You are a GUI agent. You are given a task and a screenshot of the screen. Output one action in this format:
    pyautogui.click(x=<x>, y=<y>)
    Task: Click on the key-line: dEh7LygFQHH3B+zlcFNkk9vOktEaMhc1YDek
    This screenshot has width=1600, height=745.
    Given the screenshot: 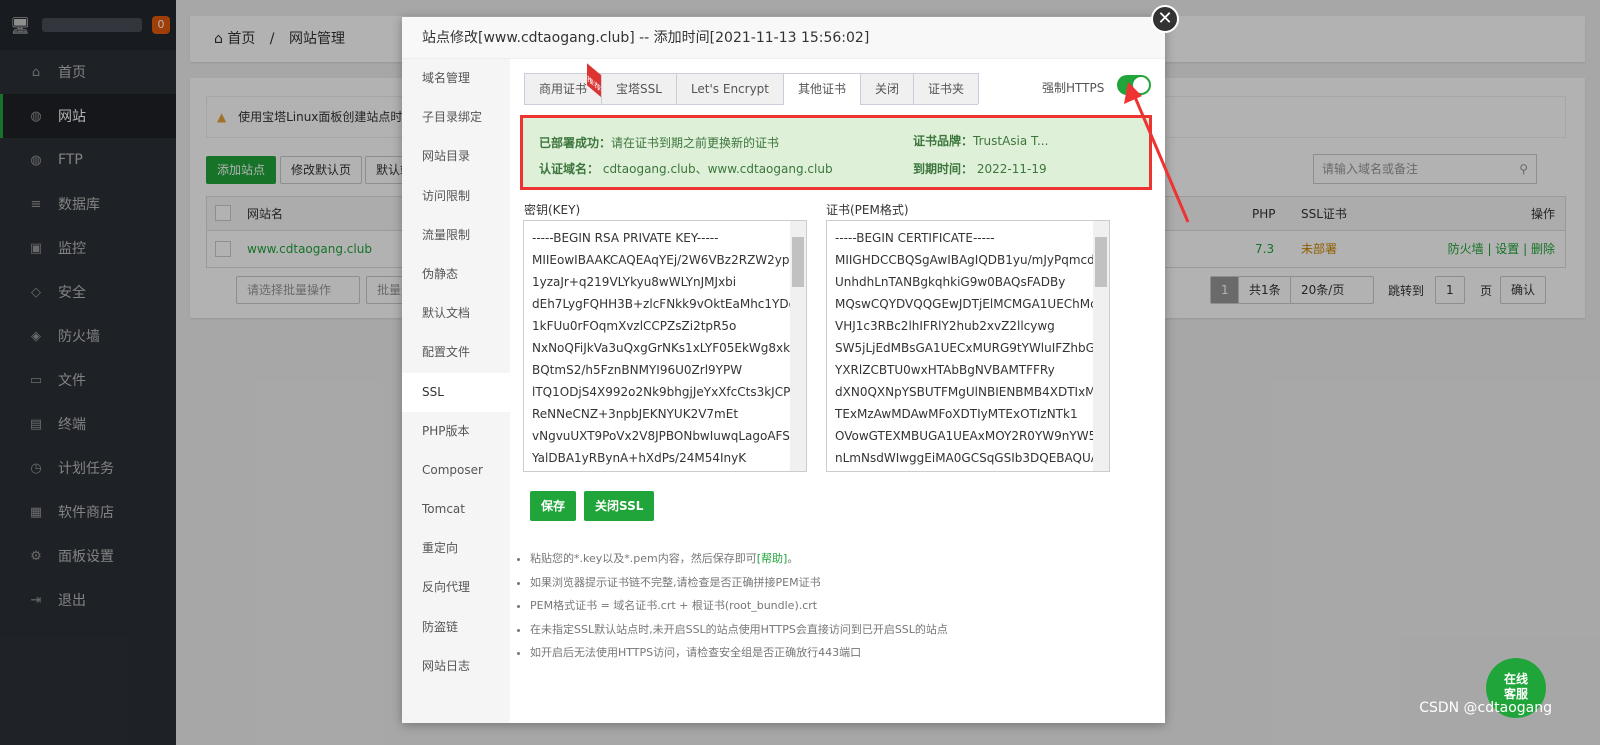 What is the action you would take?
    pyautogui.click(x=667, y=304)
    